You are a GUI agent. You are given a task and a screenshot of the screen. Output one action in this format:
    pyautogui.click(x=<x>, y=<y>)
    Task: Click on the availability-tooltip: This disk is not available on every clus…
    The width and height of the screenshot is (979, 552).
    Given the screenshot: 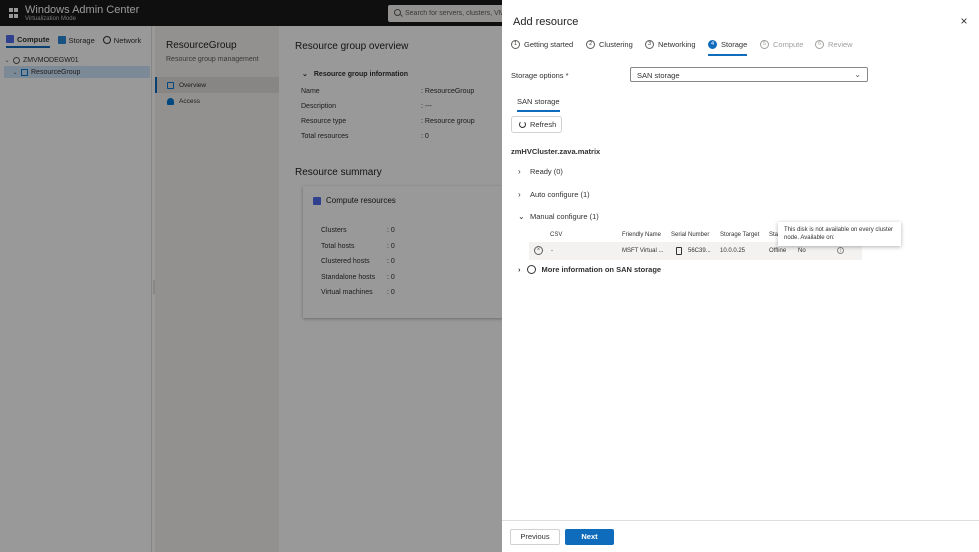 What is the action you would take?
    pyautogui.click(x=839, y=234)
    